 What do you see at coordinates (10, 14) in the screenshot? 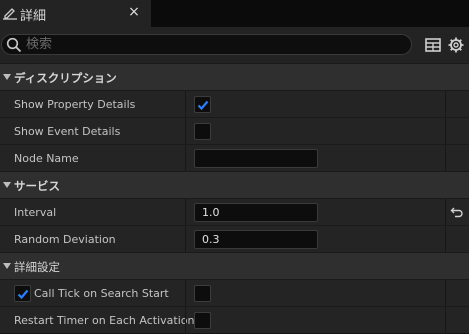
I see `edit-pencil-icon` at bounding box center [10, 14].